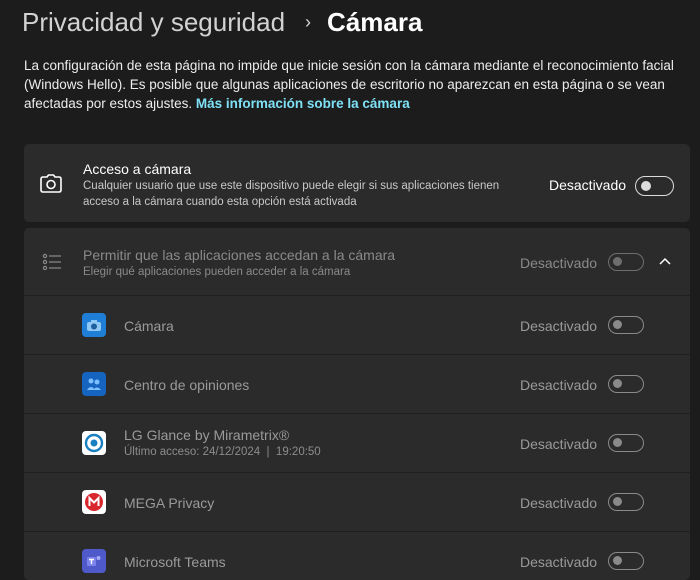  I want to click on camera-access-state: Desactivado, so click(588, 185).